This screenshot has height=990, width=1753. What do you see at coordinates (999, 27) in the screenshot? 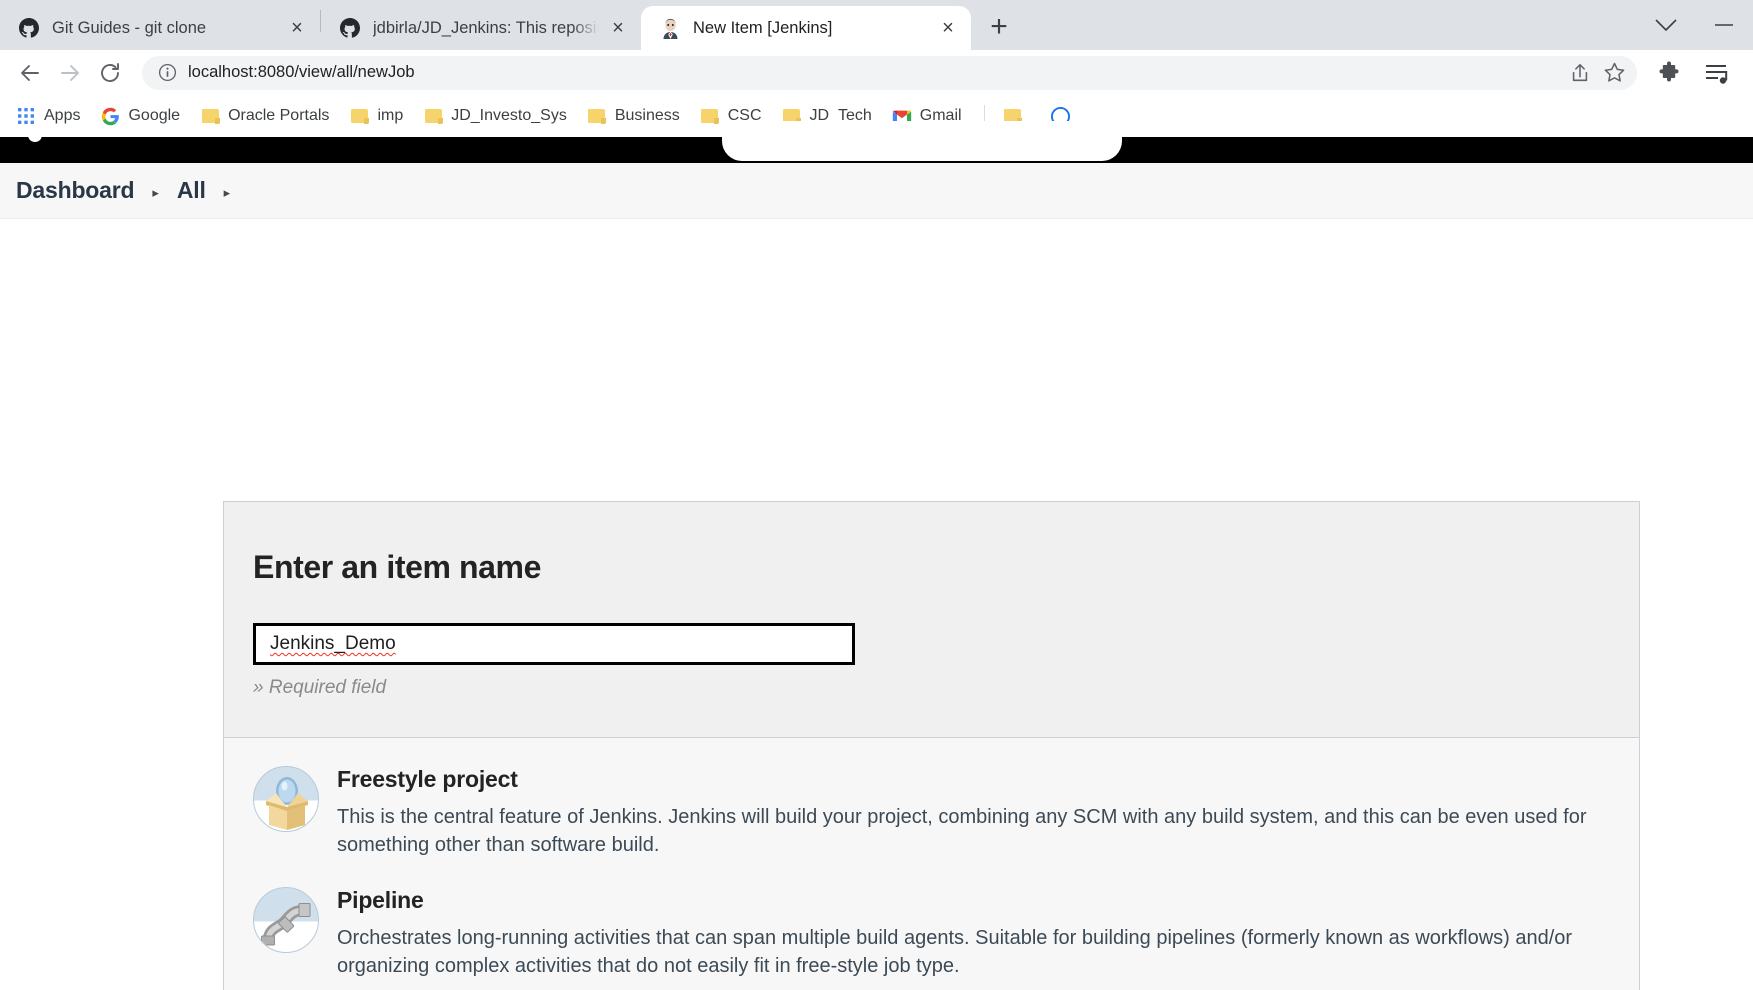
I see `new-tab-button: +` at bounding box center [999, 27].